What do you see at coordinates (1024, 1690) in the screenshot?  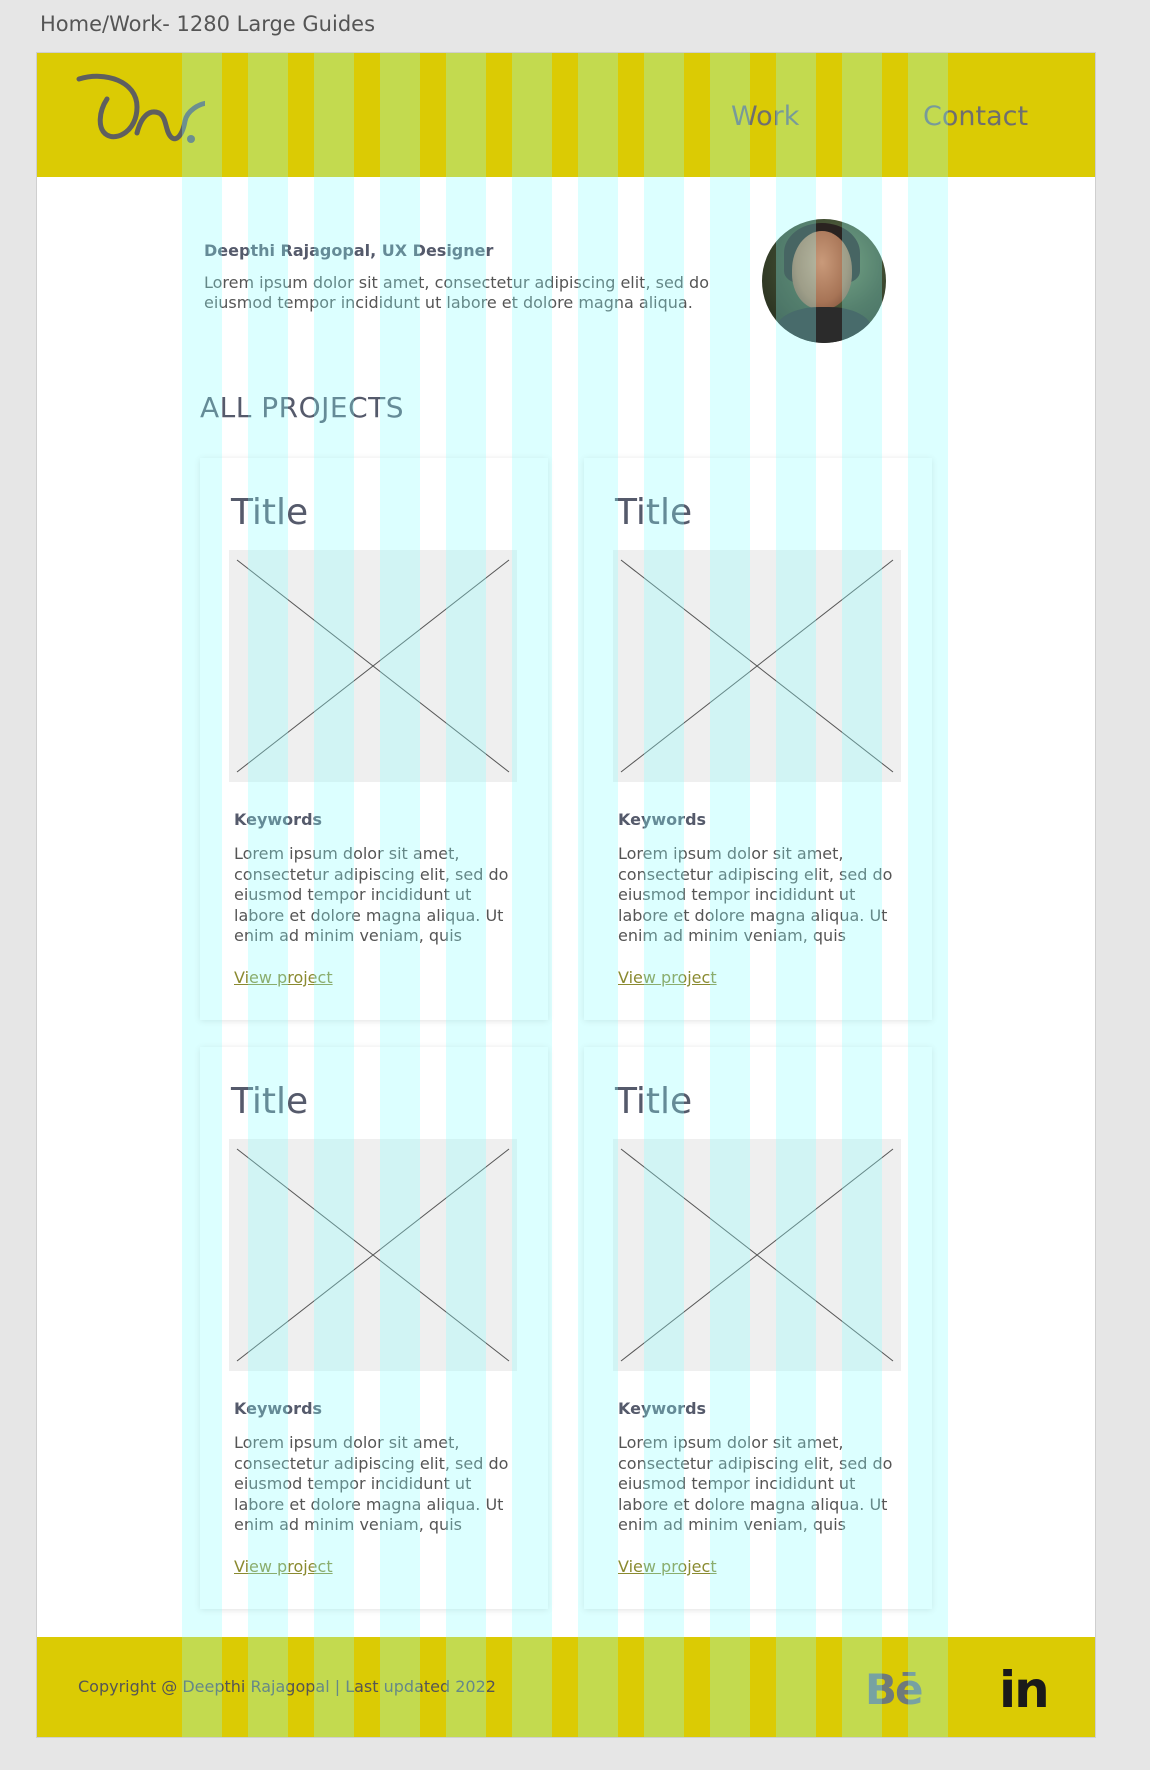 I see `linkedin-icon: in` at bounding box center [1024, 1690].